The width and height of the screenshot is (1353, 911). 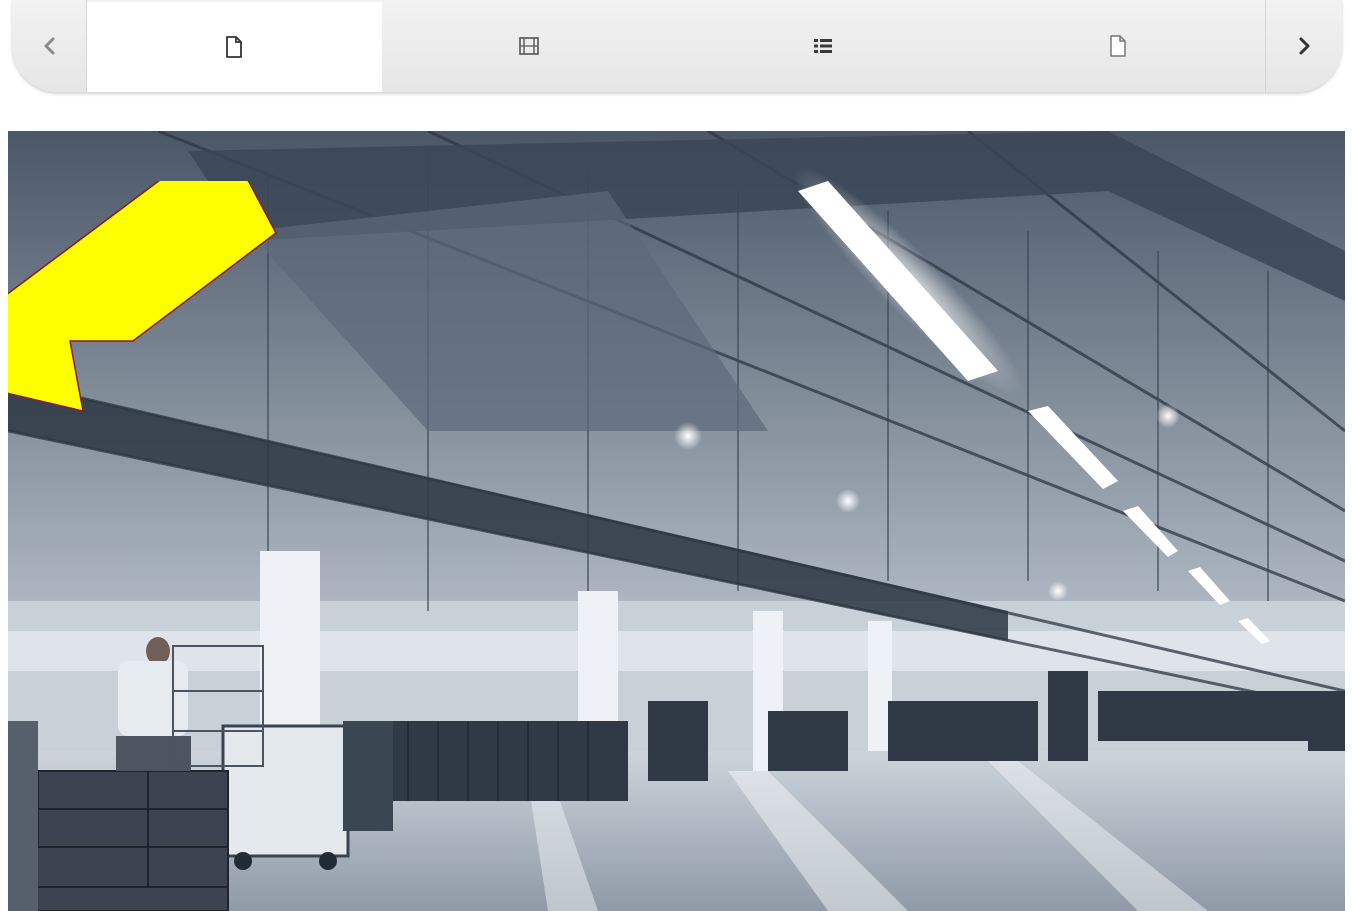 I want to click on tab-strip, so click(x=677, y=46).